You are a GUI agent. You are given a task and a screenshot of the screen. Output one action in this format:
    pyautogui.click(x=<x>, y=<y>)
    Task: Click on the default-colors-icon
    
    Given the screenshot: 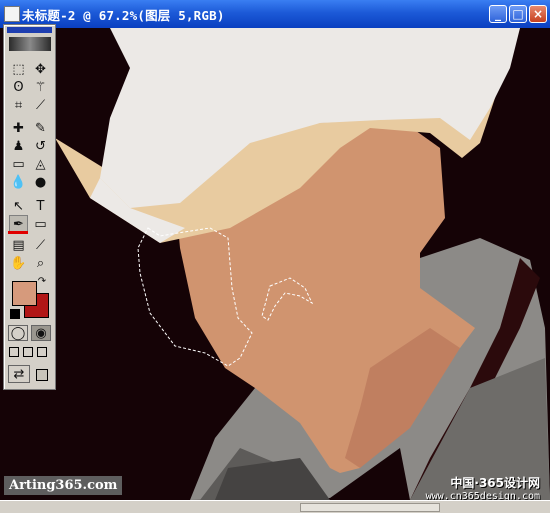 What is the action you would take?
    pyautogui.click(x=15, y=314)
    